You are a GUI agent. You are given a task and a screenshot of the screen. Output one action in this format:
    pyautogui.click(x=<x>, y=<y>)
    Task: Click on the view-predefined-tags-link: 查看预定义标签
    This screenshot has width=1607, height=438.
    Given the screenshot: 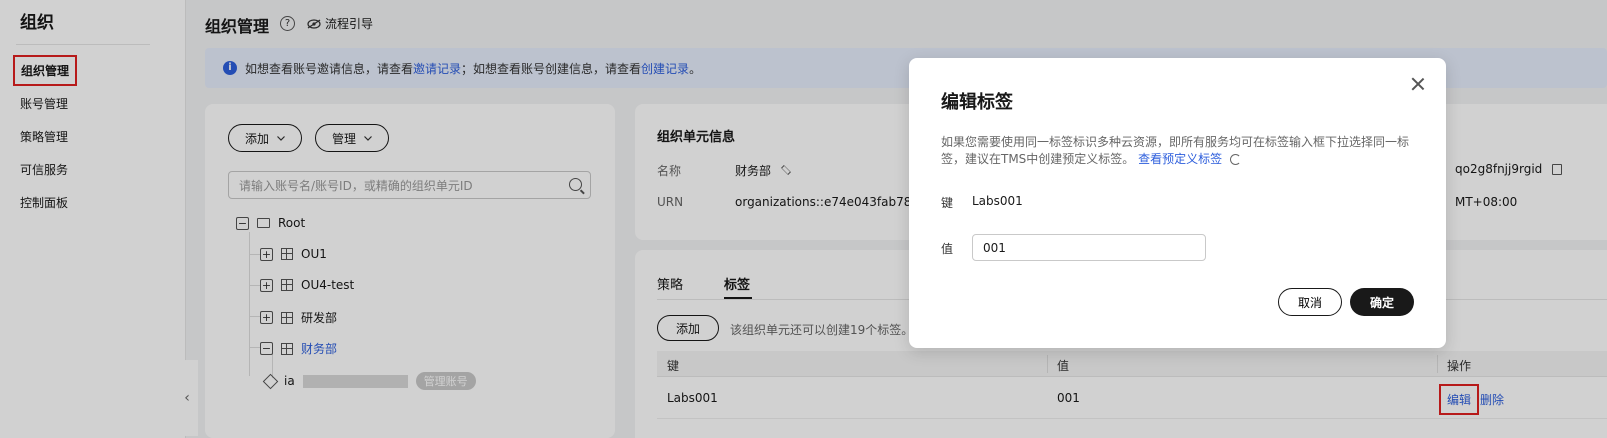 What is the action you would take?
    pyautogui.click(x=1180, y=159)
    